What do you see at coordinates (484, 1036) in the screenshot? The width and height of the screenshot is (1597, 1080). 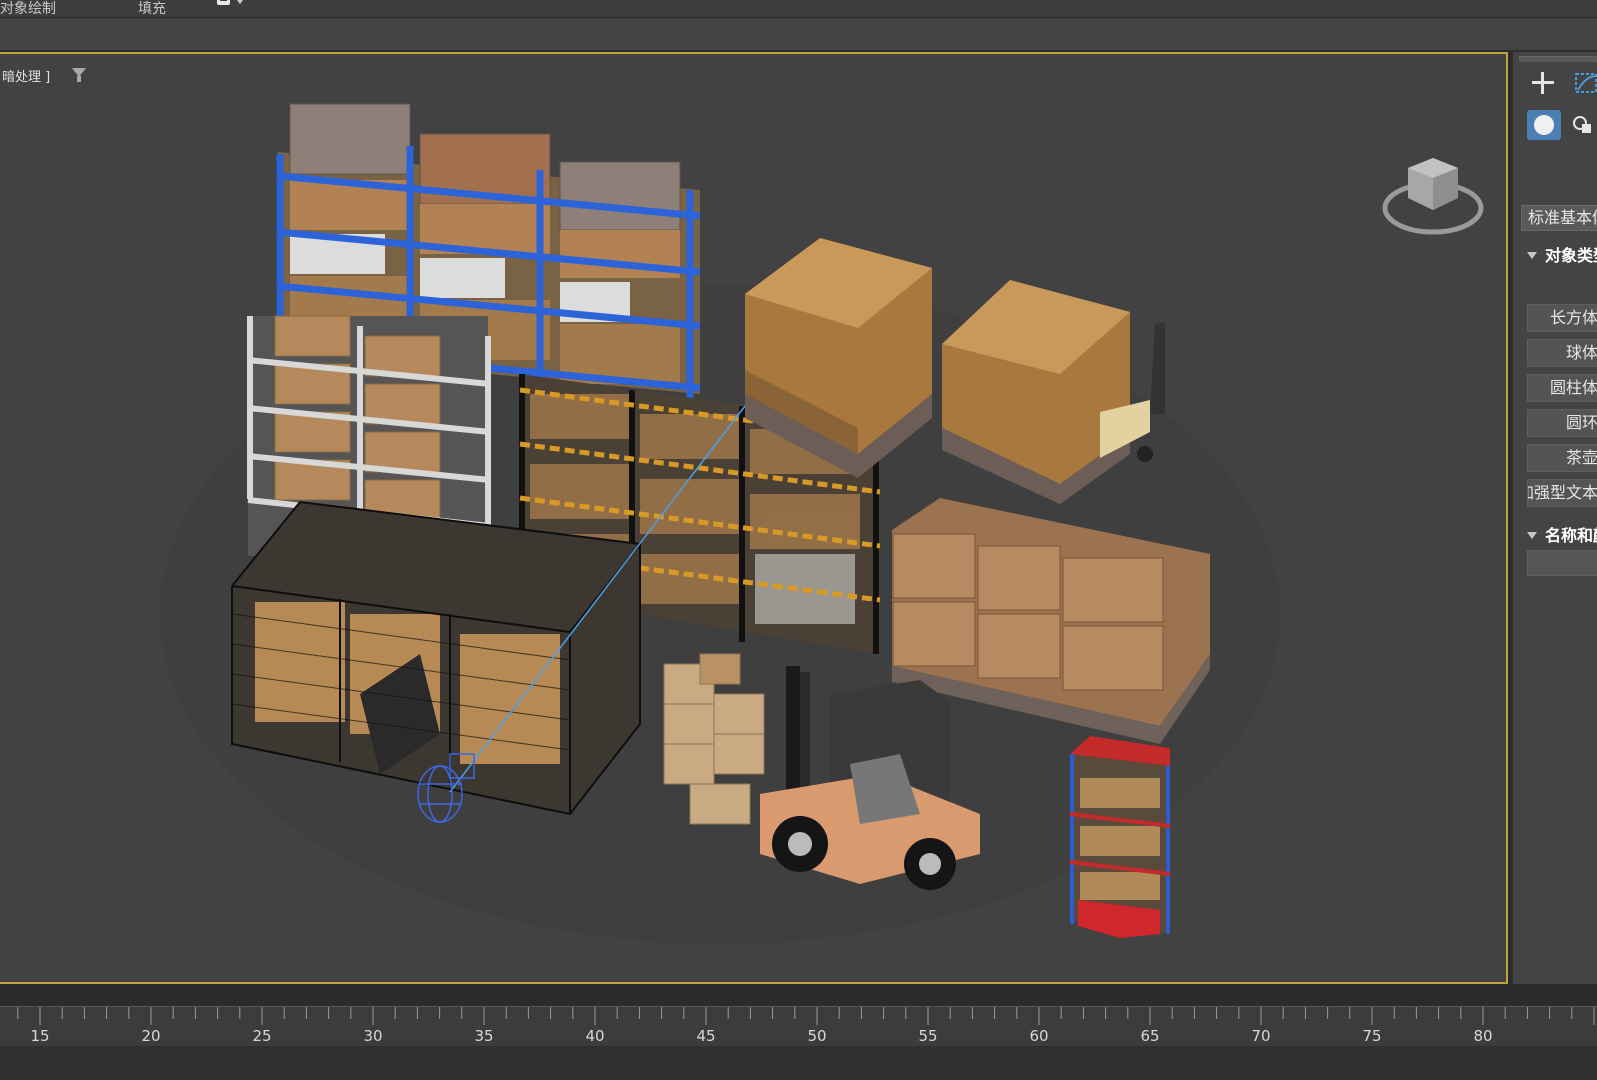 I see `tick-label: 35` at bounding box center [484, 1036].